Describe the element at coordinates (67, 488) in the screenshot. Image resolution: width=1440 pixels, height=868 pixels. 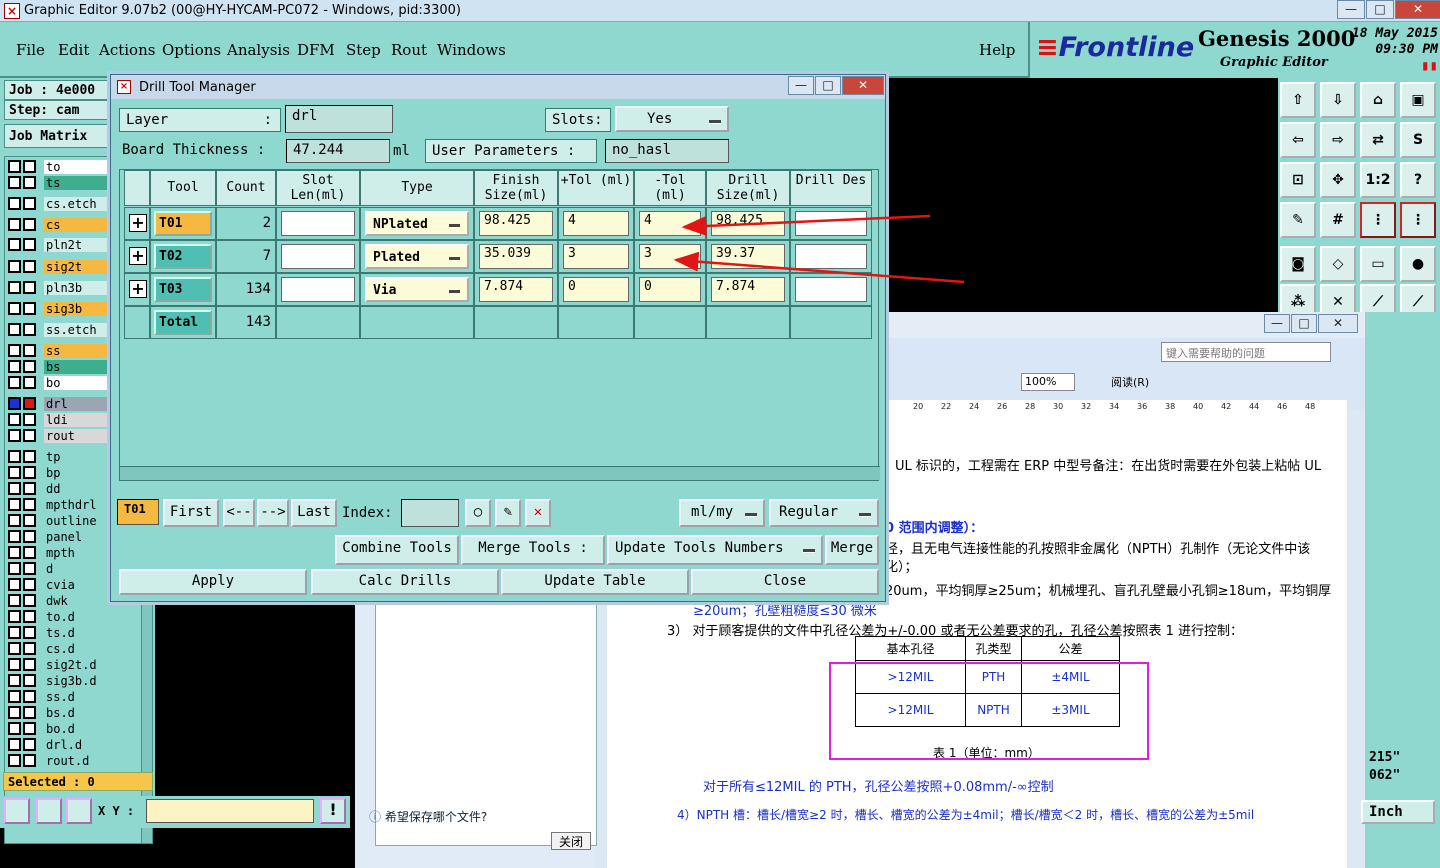
I see `layer-row: dd` at that location.